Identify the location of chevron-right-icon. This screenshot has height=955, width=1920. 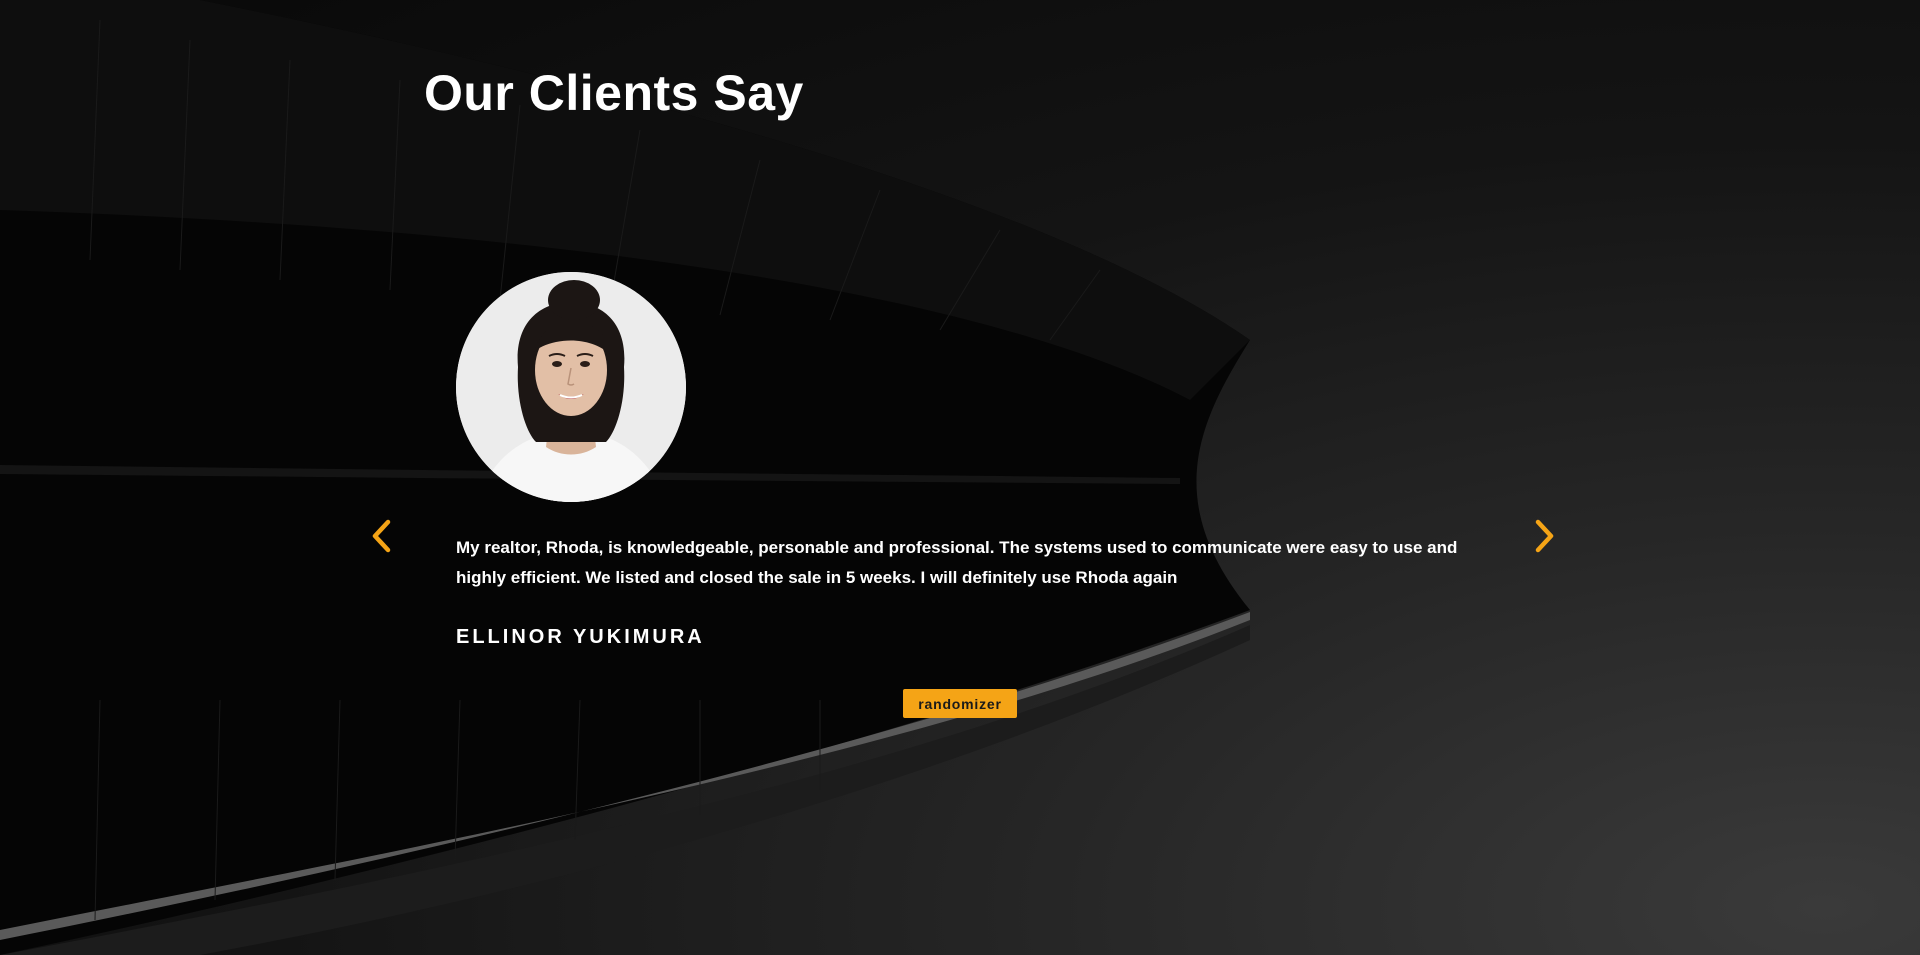
(1544, 536).